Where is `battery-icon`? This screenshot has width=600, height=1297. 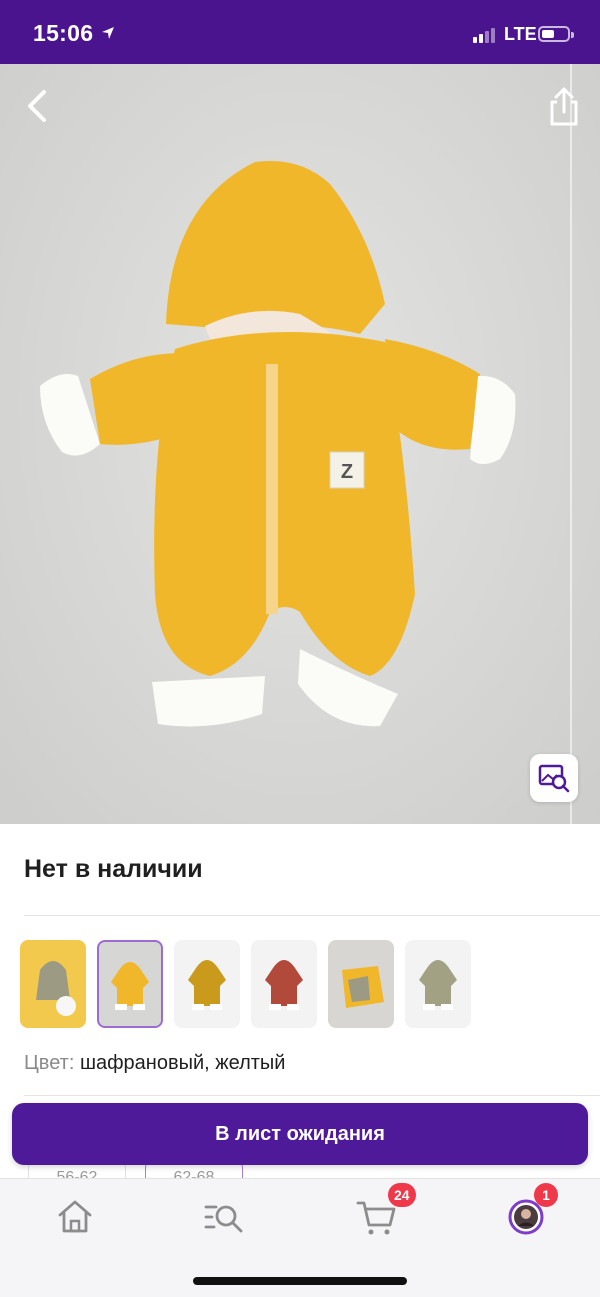
battery-icon is located at coordinates (556, 34).